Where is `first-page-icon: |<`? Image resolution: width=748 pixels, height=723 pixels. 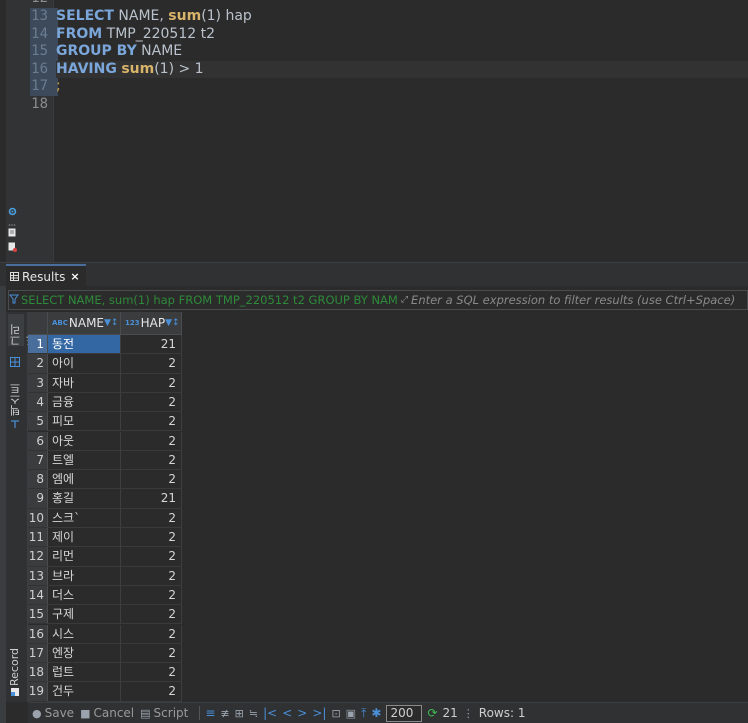 first-page-icon: |< is located at coordinates (270, 713).